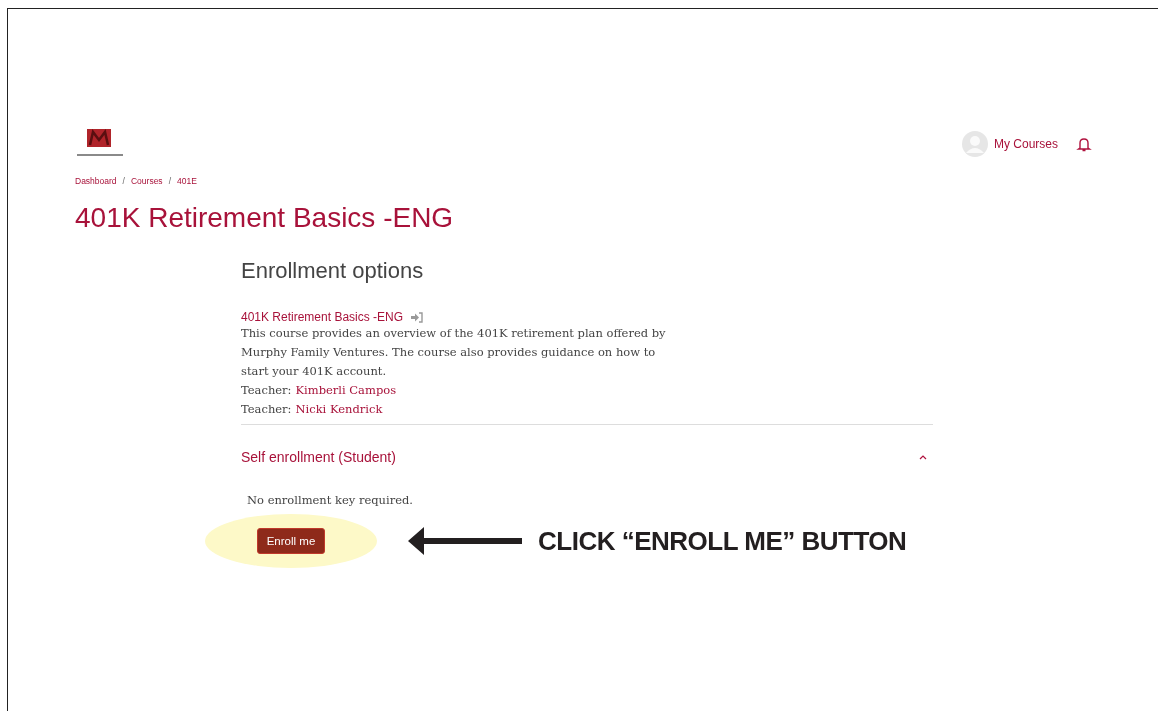 The image size is (1158, 712). Describe the element at coordinates (346, 390) in the screenshot. I see `teacher-link: Kimberli Campos` at that location.